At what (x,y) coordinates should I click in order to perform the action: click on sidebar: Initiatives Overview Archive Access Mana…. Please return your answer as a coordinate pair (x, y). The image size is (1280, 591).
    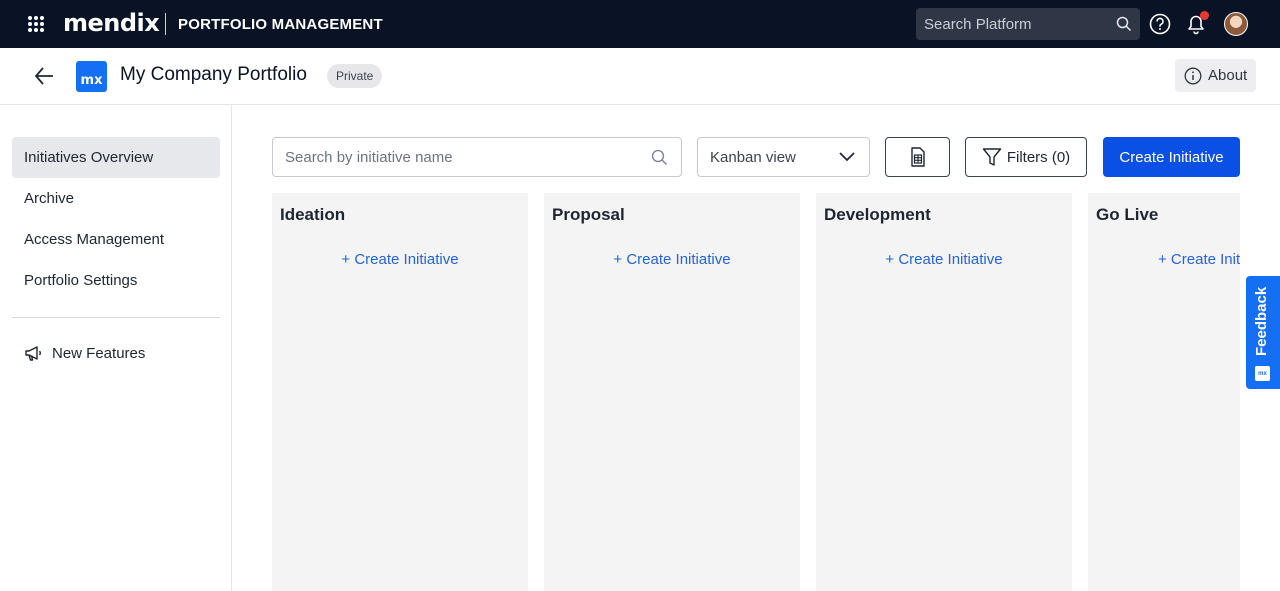
    Looking at the image, I should click on (116, 348).